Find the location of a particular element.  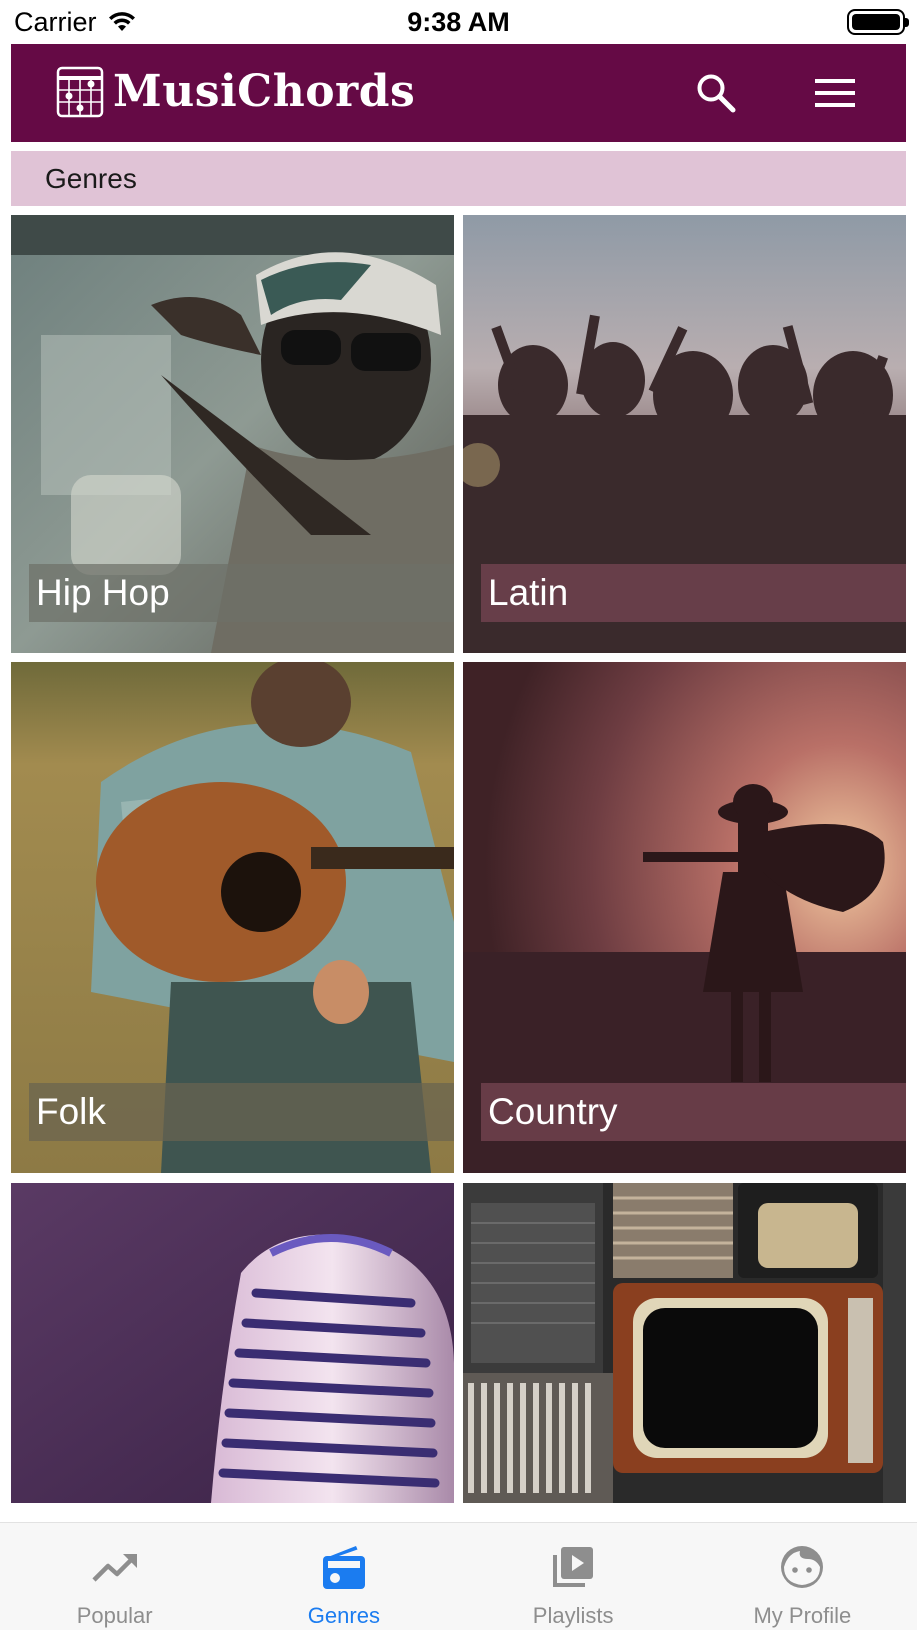

status-left: Carrier is located at coordinates (75, 22).